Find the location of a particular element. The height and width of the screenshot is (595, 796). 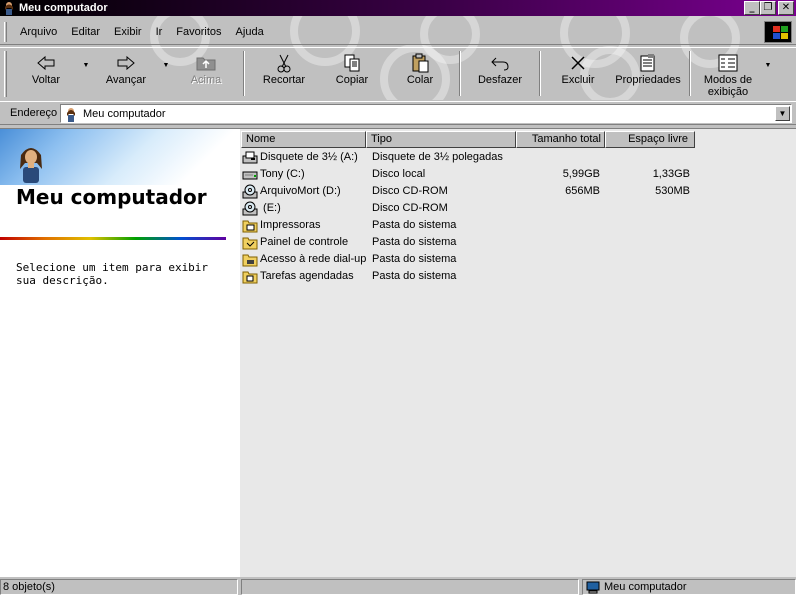

column-header-total-size: Tamanho total is located at coordinates (560, 139).